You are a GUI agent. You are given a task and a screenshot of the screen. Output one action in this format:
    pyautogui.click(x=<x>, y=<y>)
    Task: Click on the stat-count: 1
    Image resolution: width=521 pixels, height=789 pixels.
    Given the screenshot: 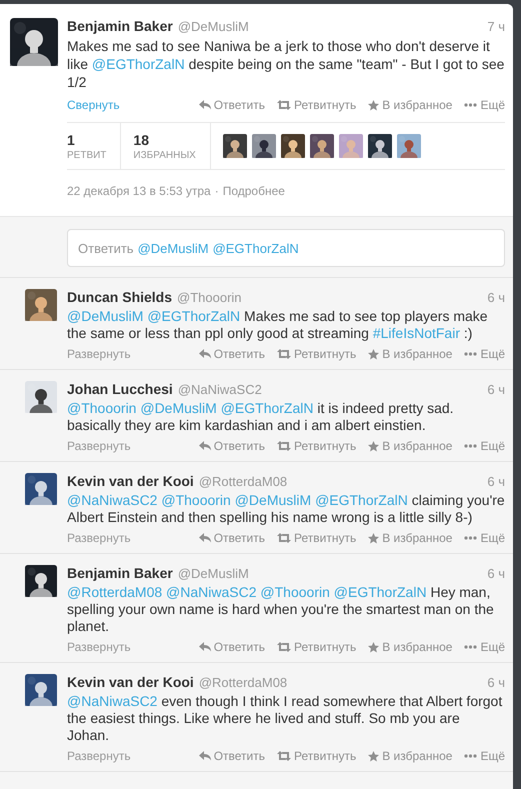 What is the action you would take?
    pyautogui.click(x=71, y=140)
    